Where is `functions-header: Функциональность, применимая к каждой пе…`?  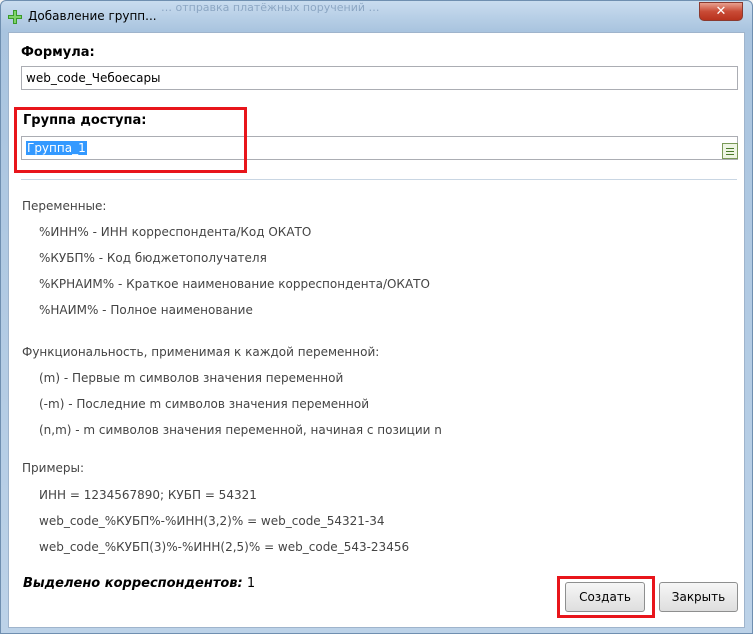
functions-header: Функциональность, применимая к каждой пе… is located at coordinates (201, 352).